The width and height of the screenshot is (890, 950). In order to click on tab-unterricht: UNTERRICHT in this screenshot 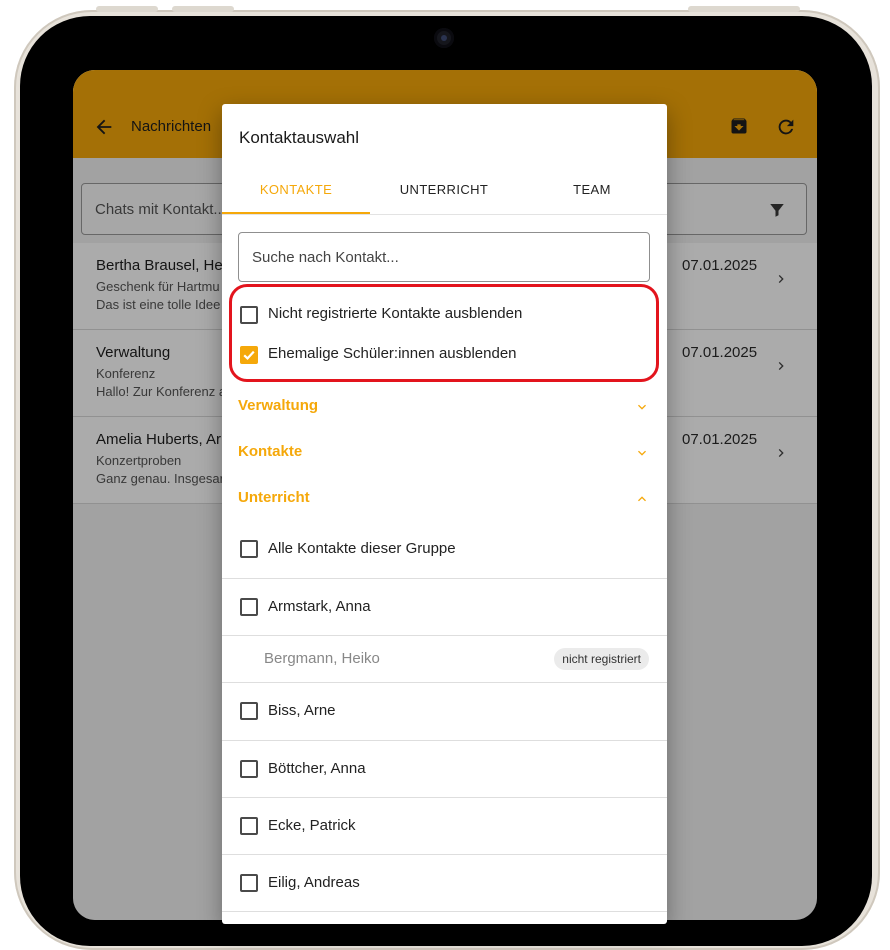, I will do `click(444, 192)`.